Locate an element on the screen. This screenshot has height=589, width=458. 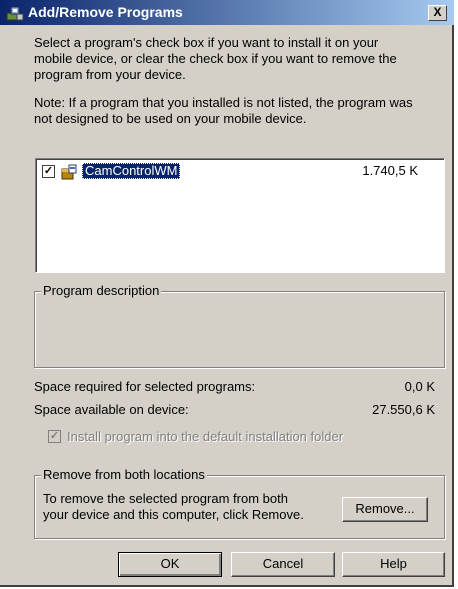
help-button: Help is located at coordinates (393, 564).